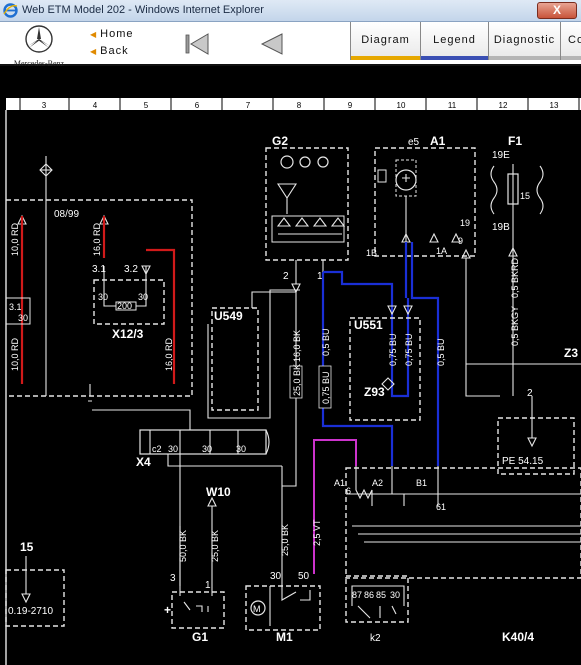 This screenshot has height=665, width=581. What do you see at coordinates (157, 449) in the screenshot?
I see `pin-label: c2` at bounding box center [157, 449].